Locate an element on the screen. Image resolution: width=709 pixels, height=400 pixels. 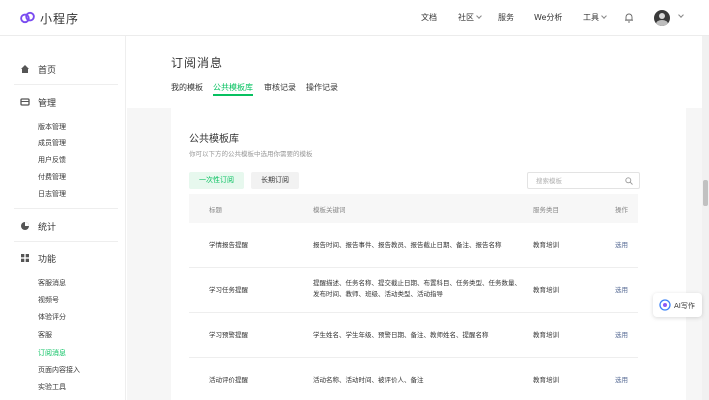
sidebar-section-label: 功能 is located at coordinates (47, 260).